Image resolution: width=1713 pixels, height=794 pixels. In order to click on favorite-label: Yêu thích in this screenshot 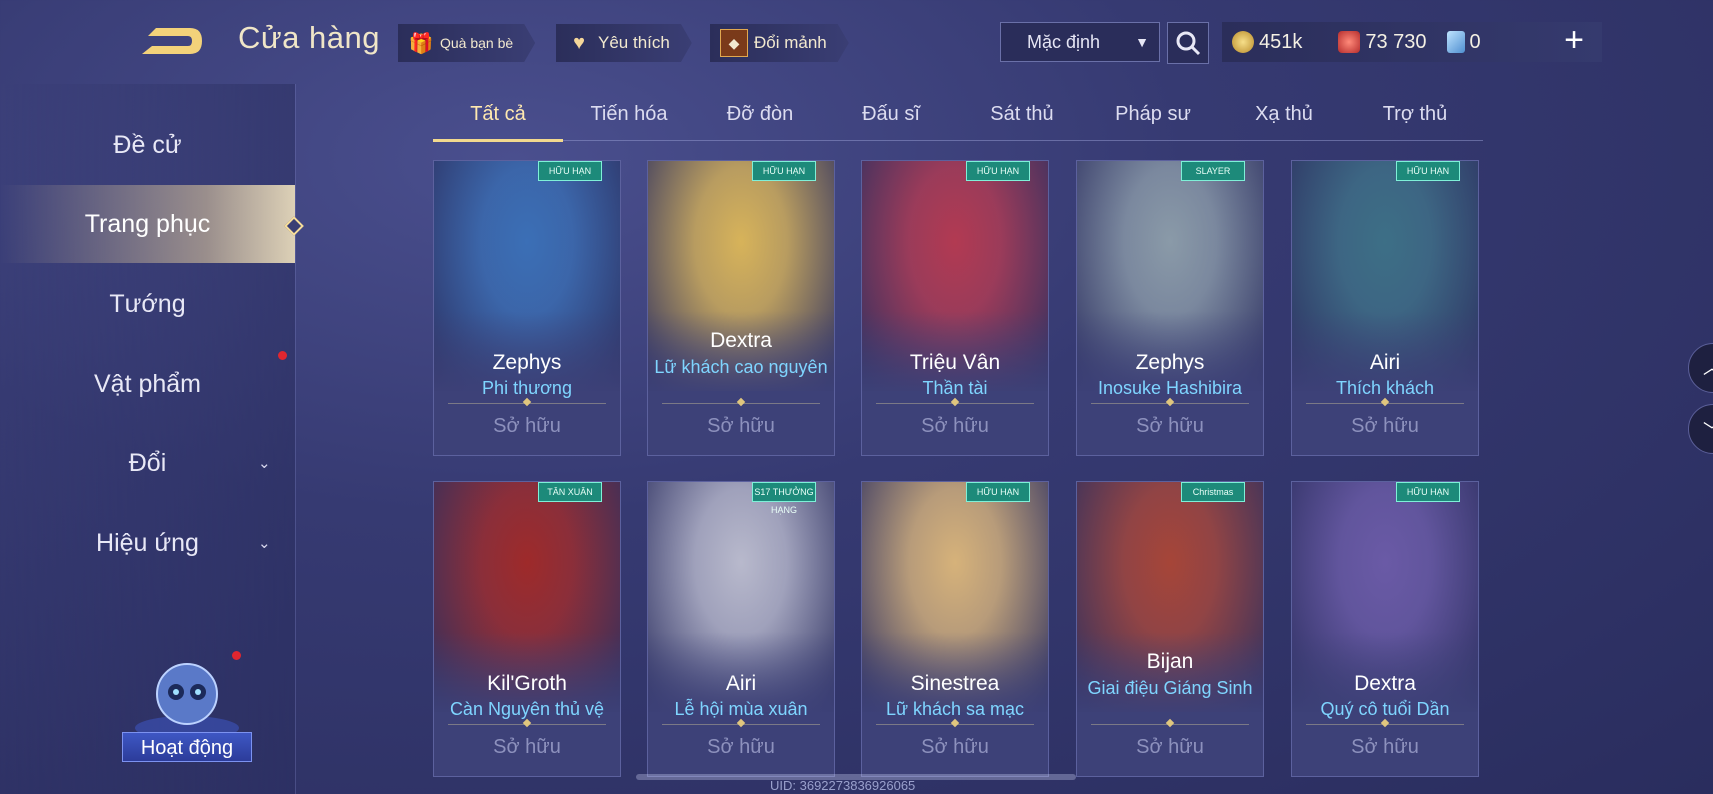, I will do `click(634, 42)`.